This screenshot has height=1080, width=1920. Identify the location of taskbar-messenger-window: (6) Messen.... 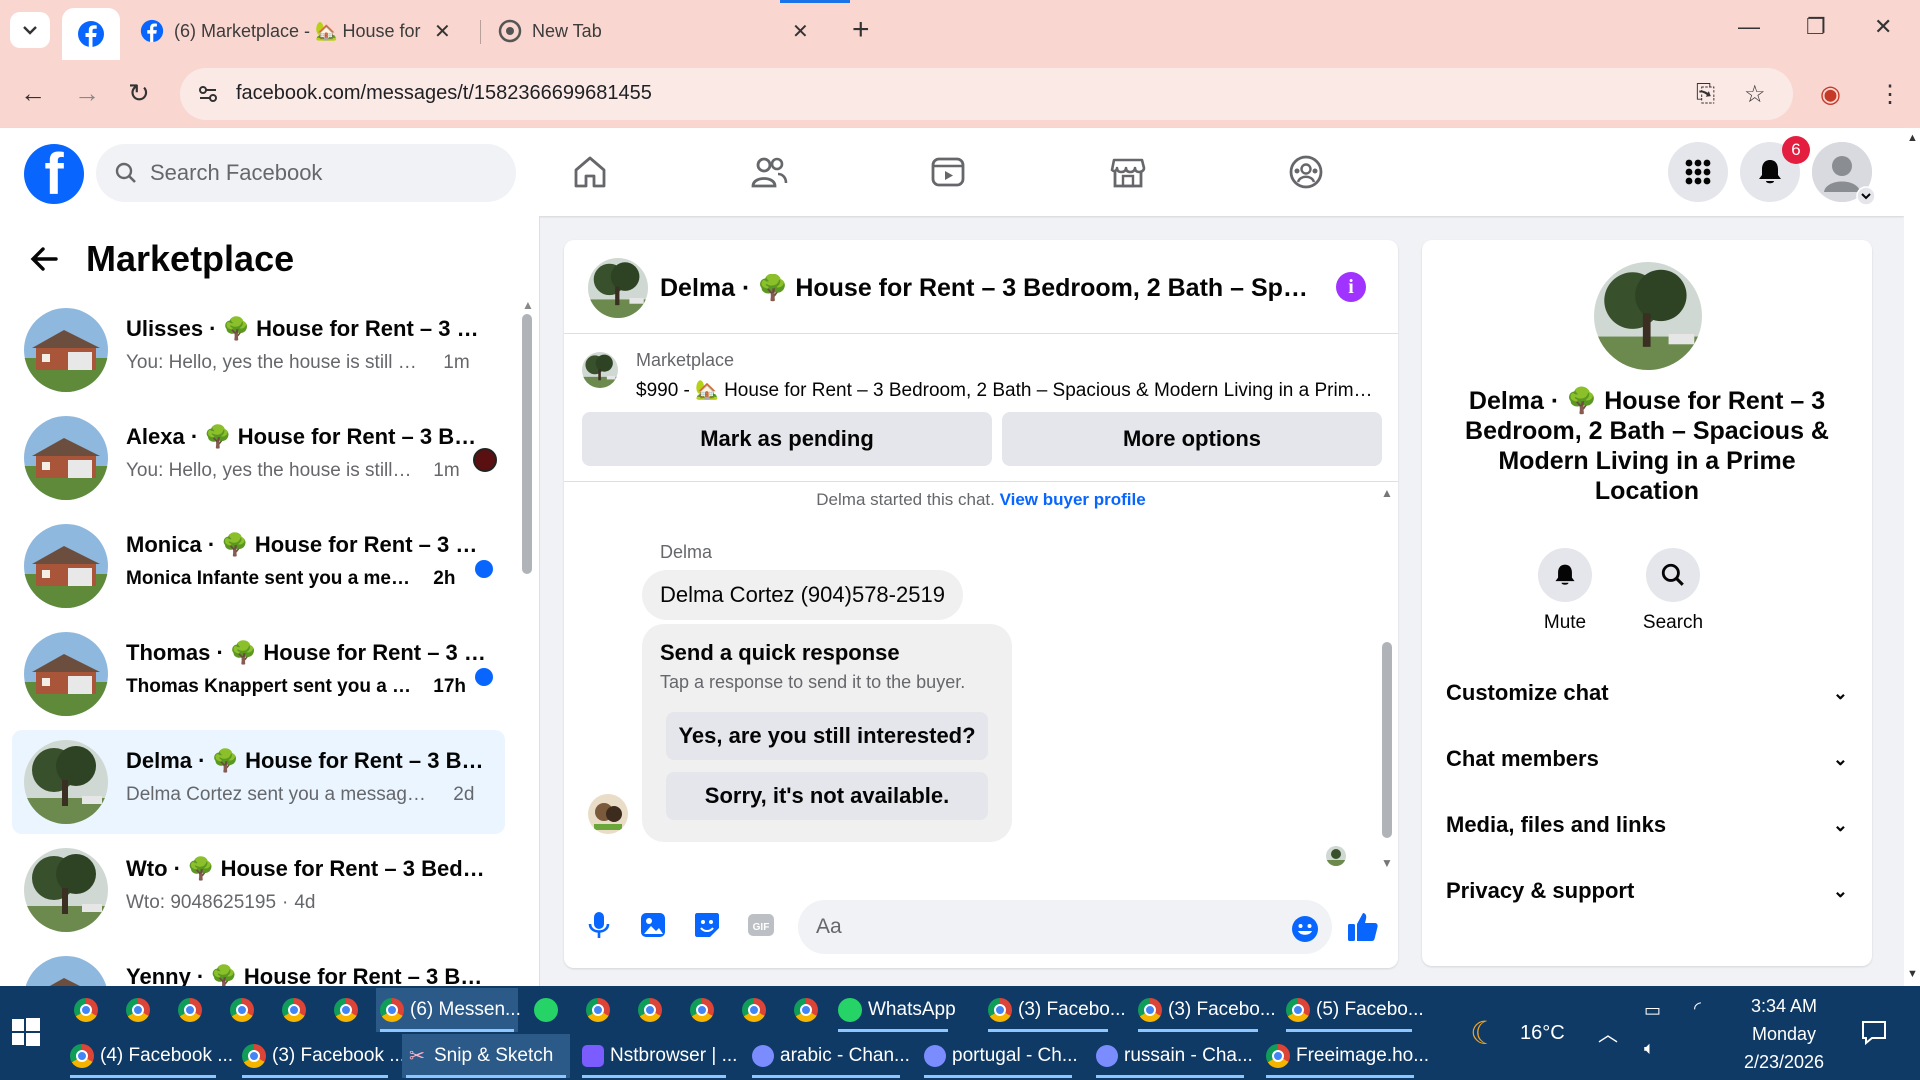
(448, 1010).